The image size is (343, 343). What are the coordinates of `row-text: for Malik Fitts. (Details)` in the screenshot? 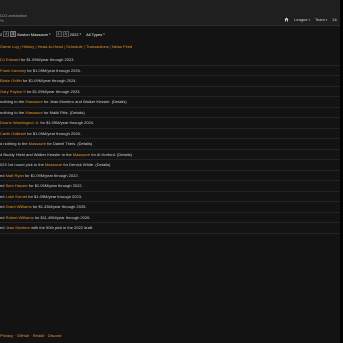 It's located at (63, 112).